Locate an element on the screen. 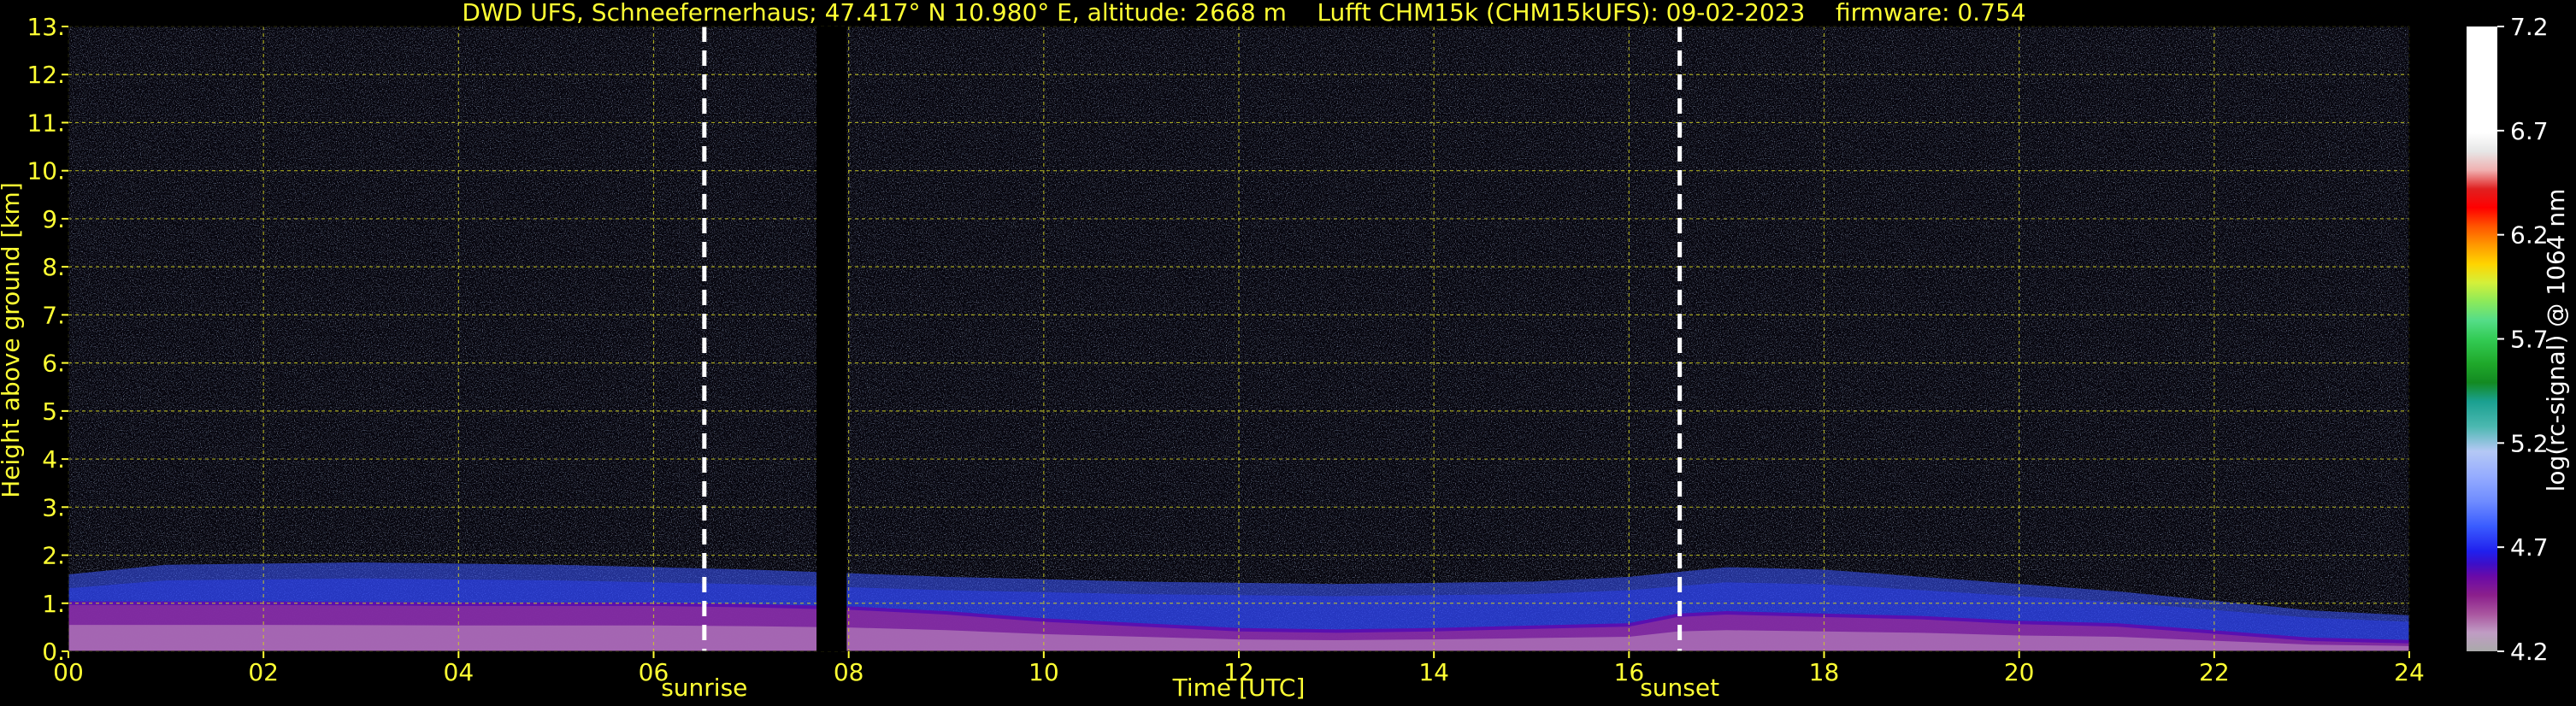 This screenshot has height=706, width=2576. y-tick-label: 5. is located at coordinates (53, 411).